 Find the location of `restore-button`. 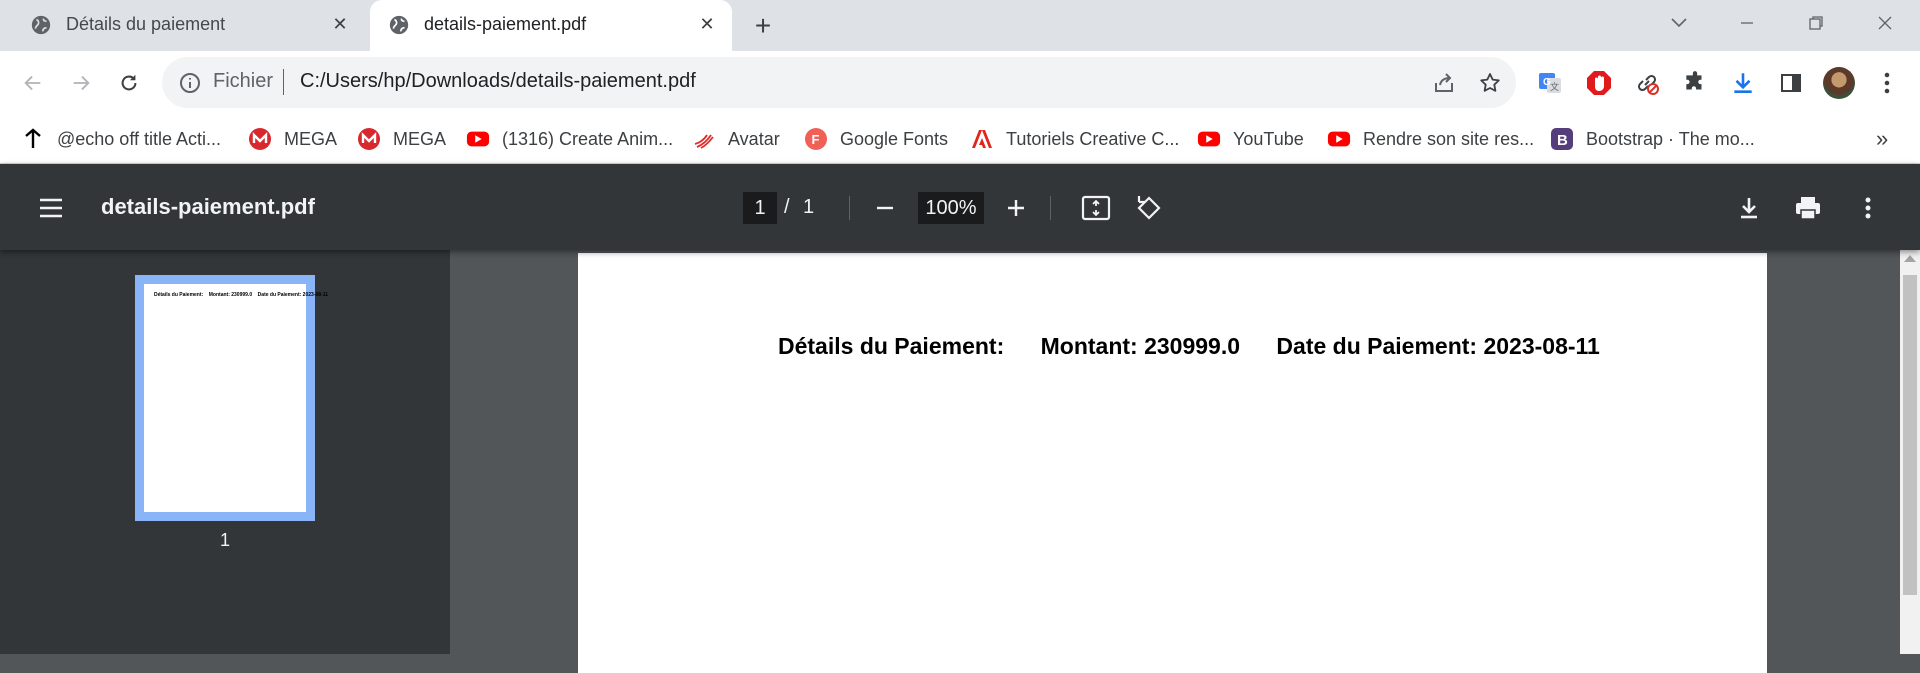

restore-button is located at coordinates (1816, 23).